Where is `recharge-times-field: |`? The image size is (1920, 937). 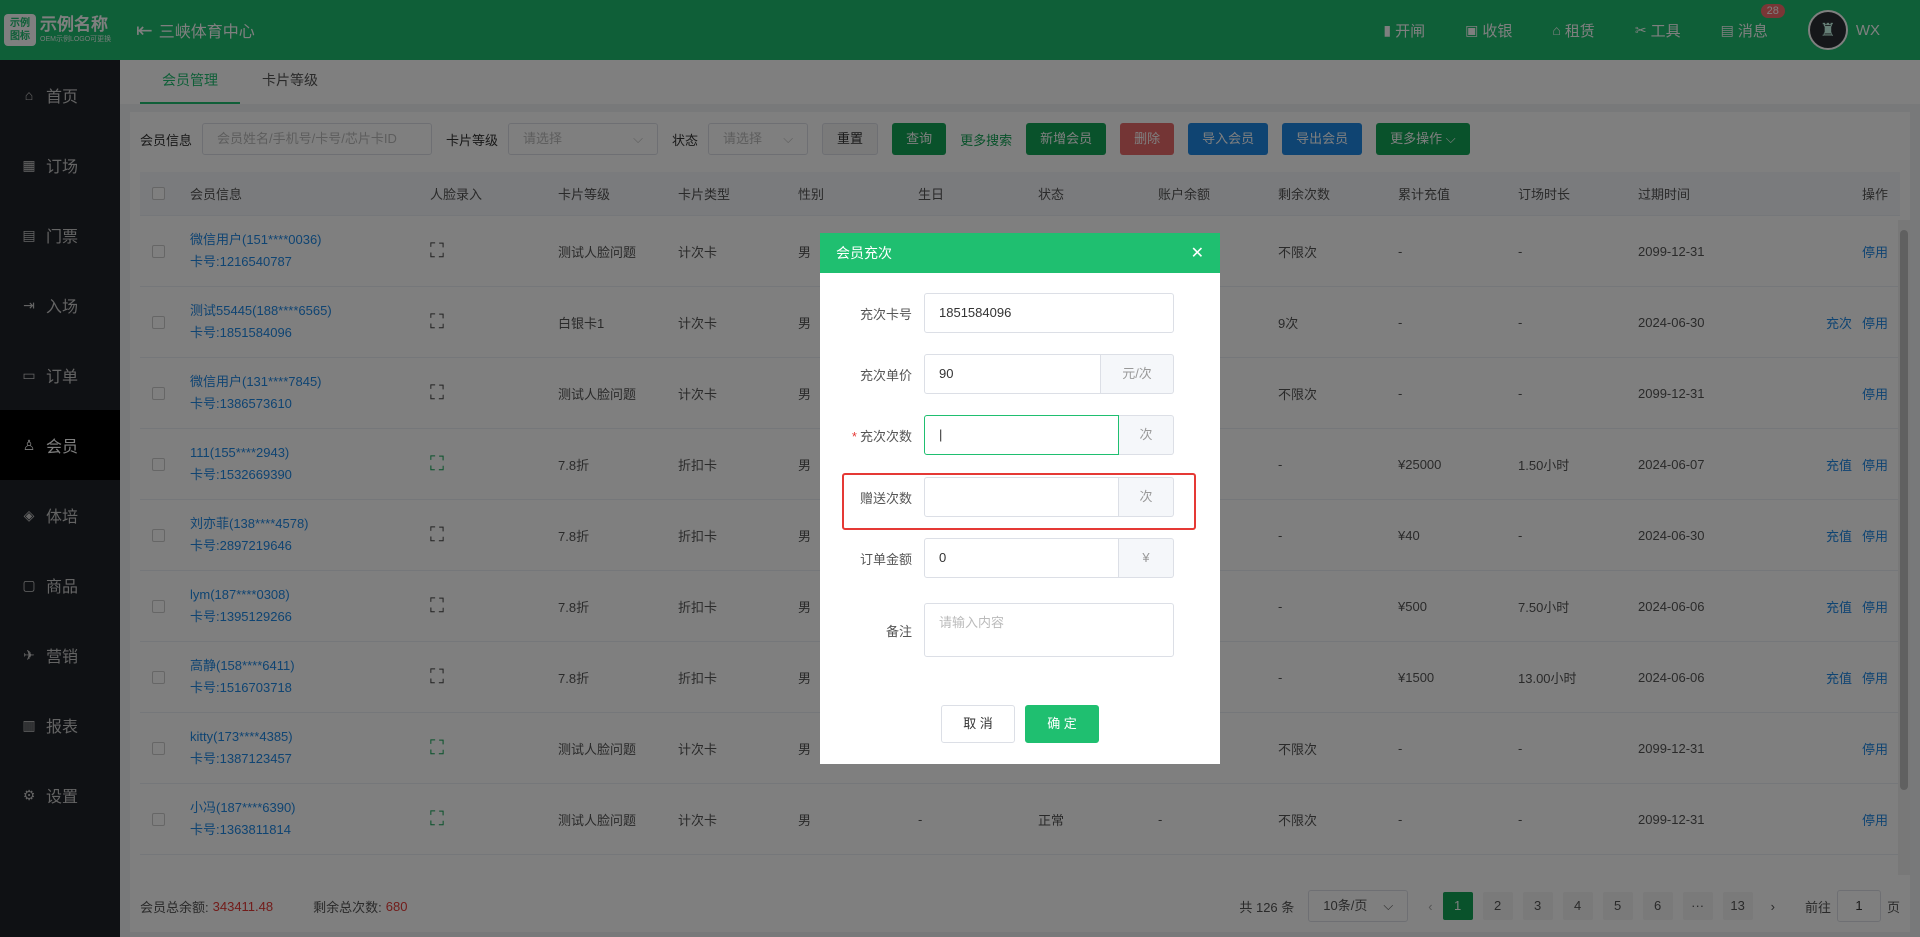 recharge-times-field: | is located at coordinates (1021, 435).